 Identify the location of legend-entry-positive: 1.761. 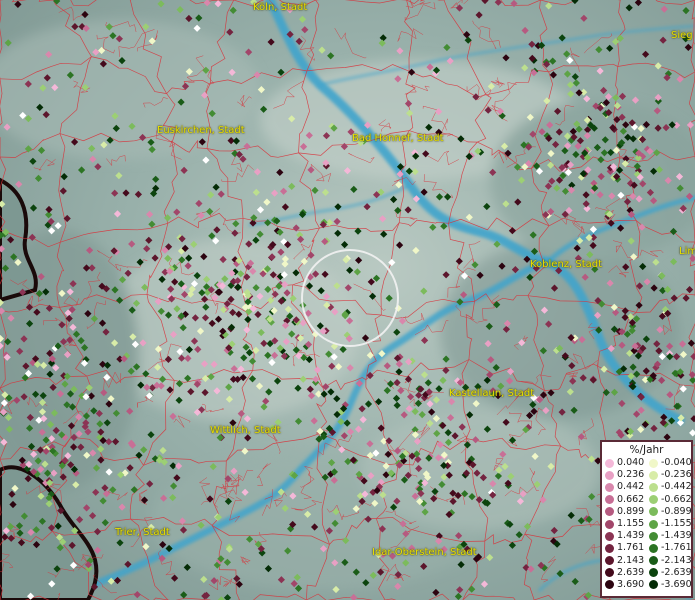
(624, 548).